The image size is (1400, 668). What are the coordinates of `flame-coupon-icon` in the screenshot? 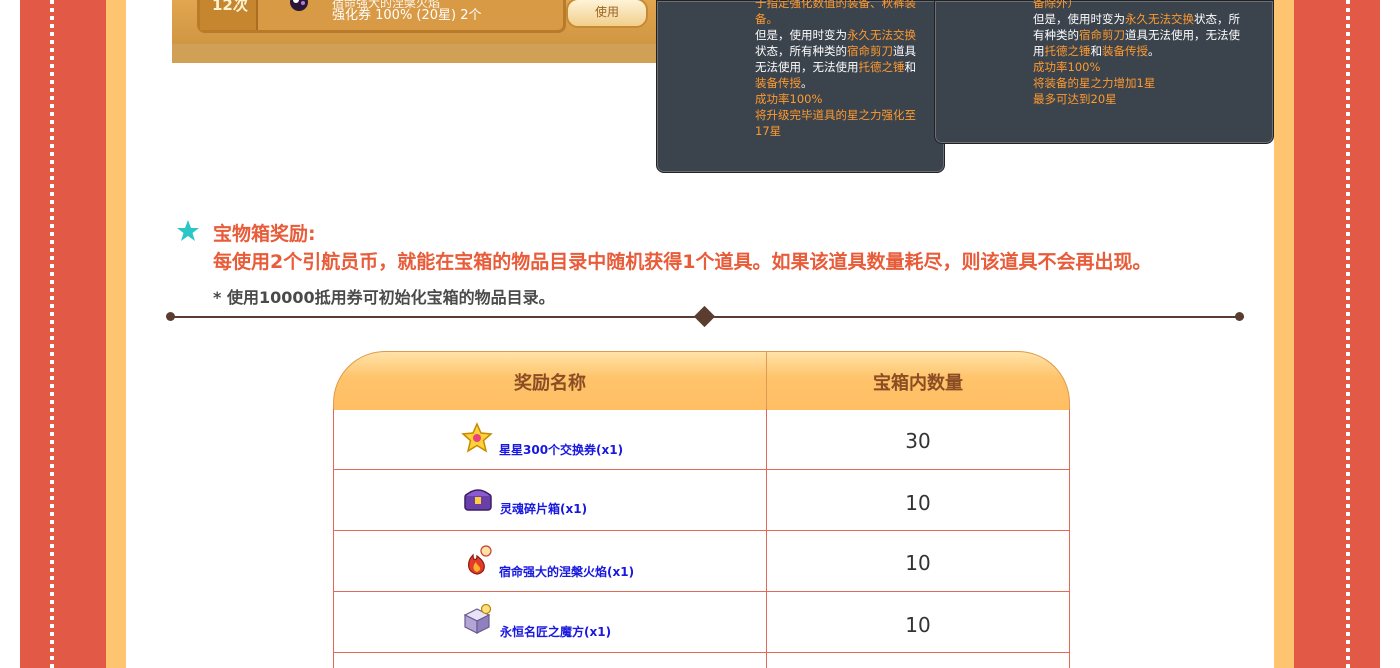 It's located at (299, 5).